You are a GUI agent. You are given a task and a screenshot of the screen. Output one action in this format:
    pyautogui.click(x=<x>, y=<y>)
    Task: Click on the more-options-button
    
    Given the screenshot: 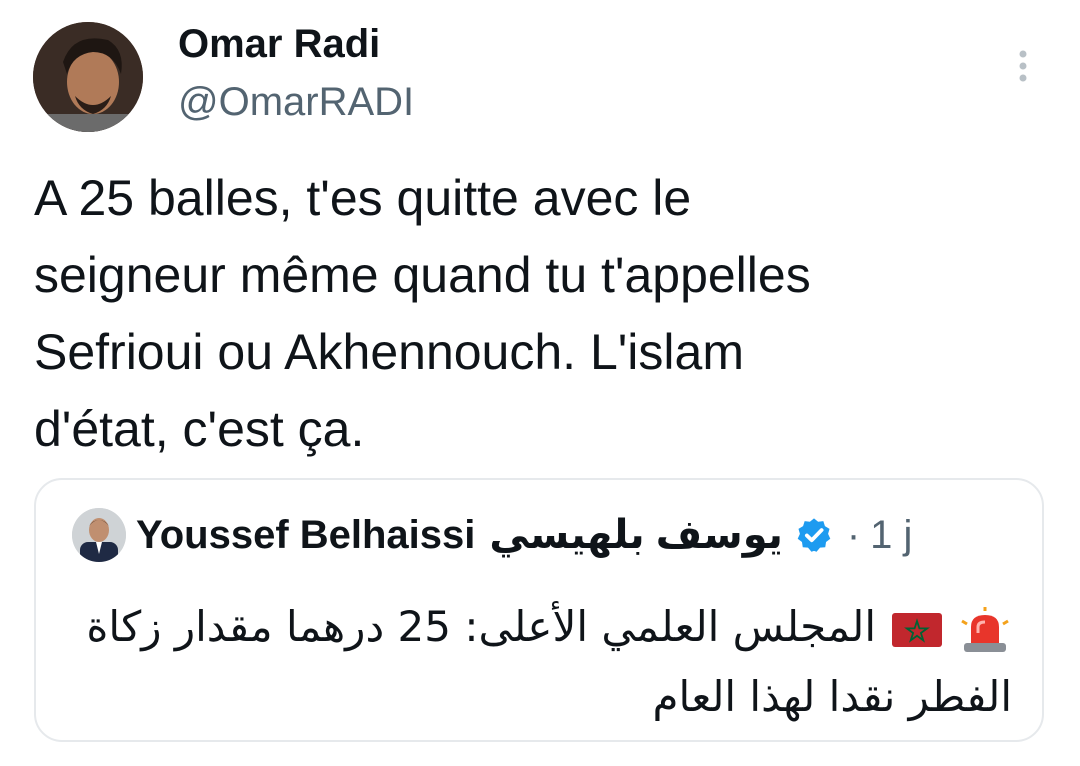 What is the action you would take?
    pyautogui.click(x=1023, y=66)
    